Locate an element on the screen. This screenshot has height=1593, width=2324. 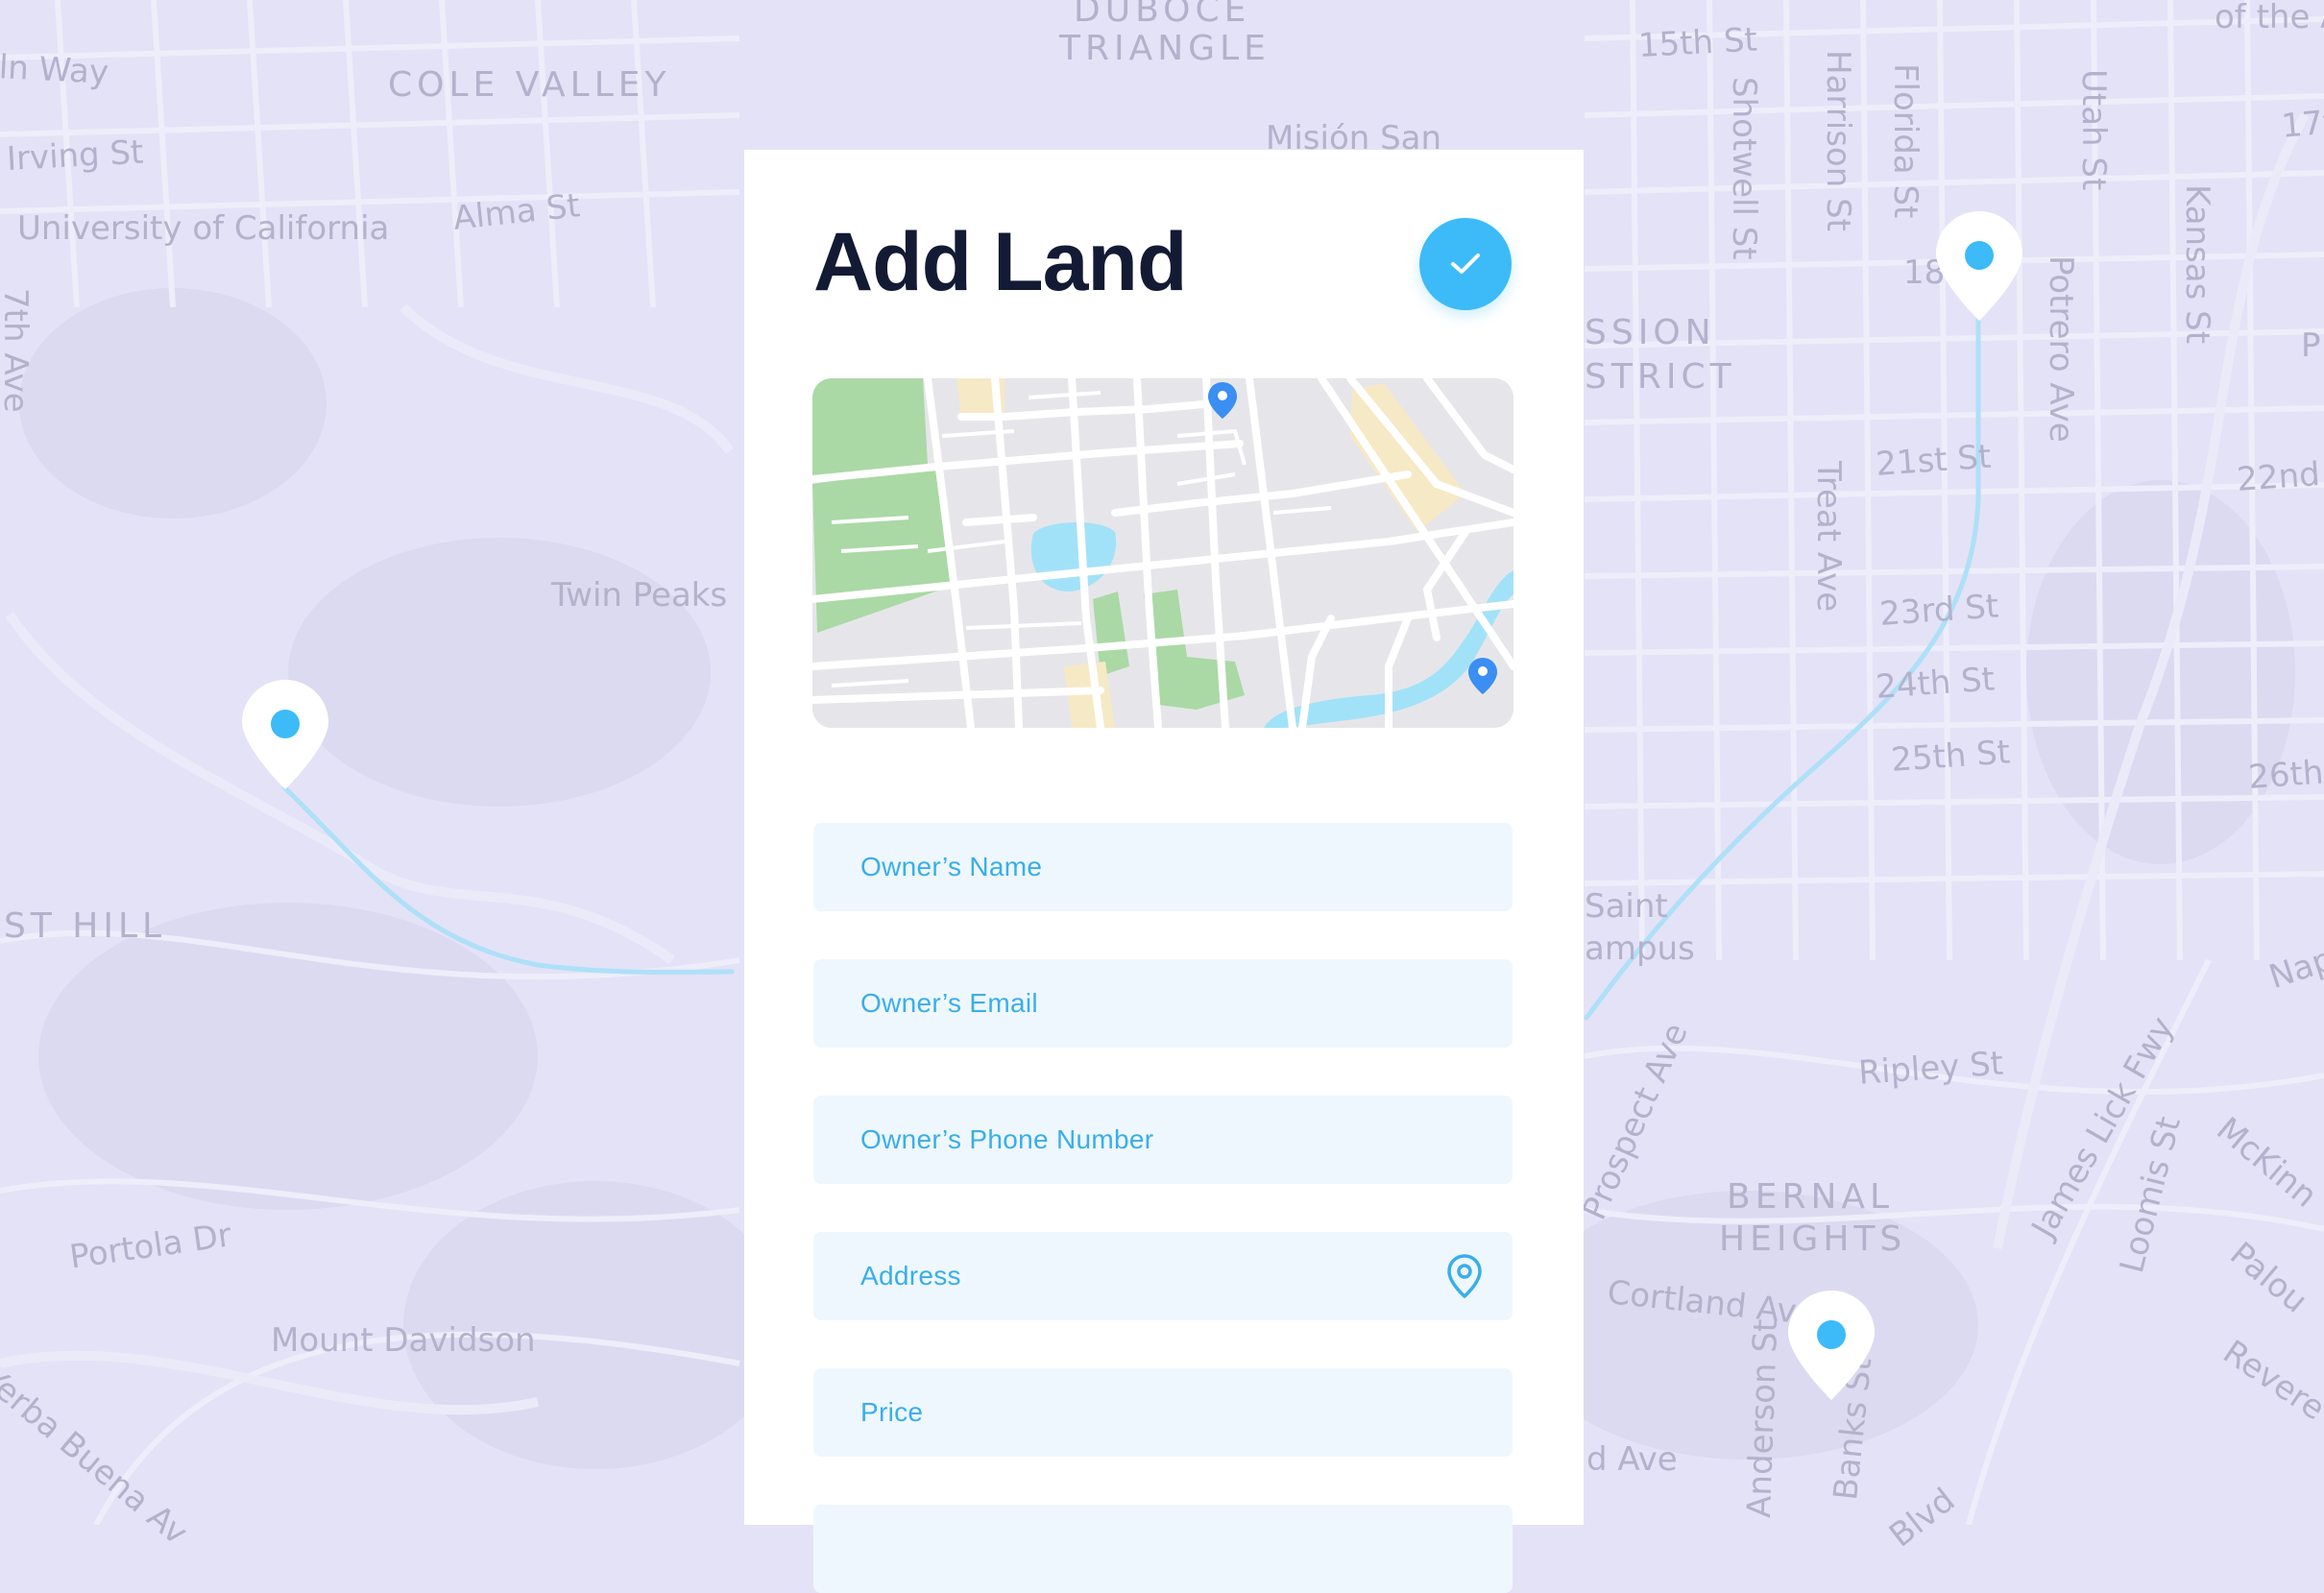
map-label: SSION is located at coordinates (1650, 332).